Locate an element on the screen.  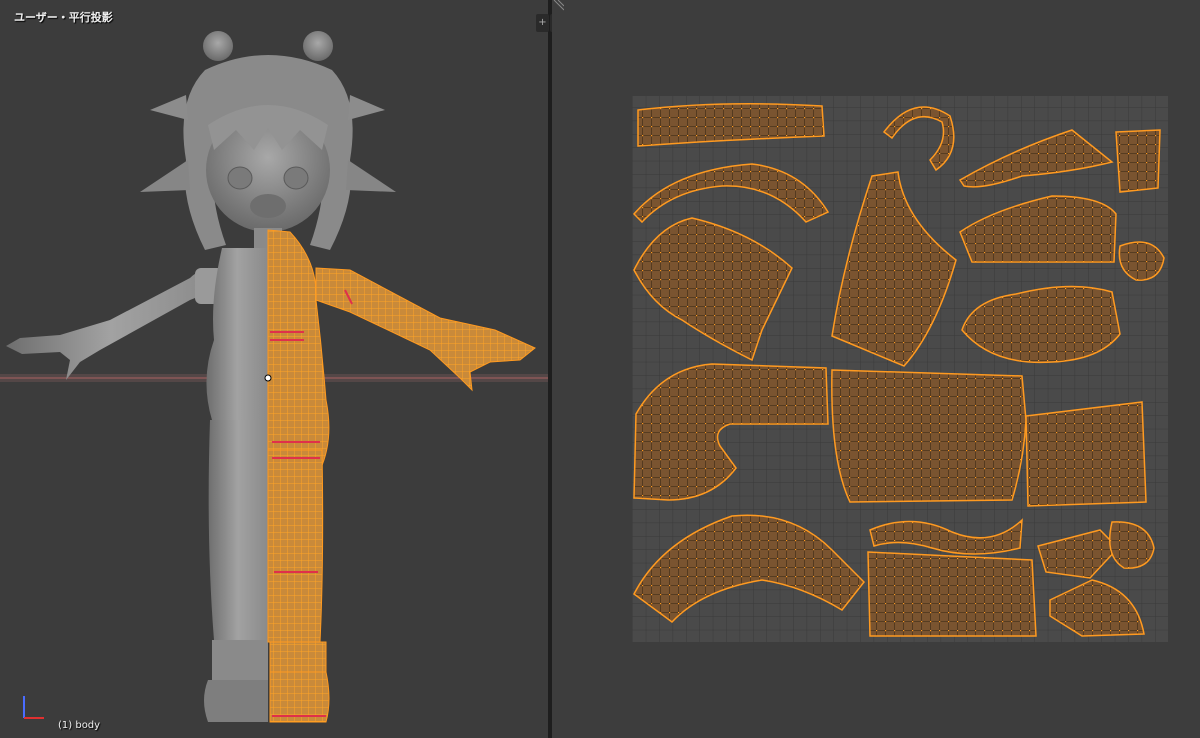
left-leg is located at coordinates (238, 530).